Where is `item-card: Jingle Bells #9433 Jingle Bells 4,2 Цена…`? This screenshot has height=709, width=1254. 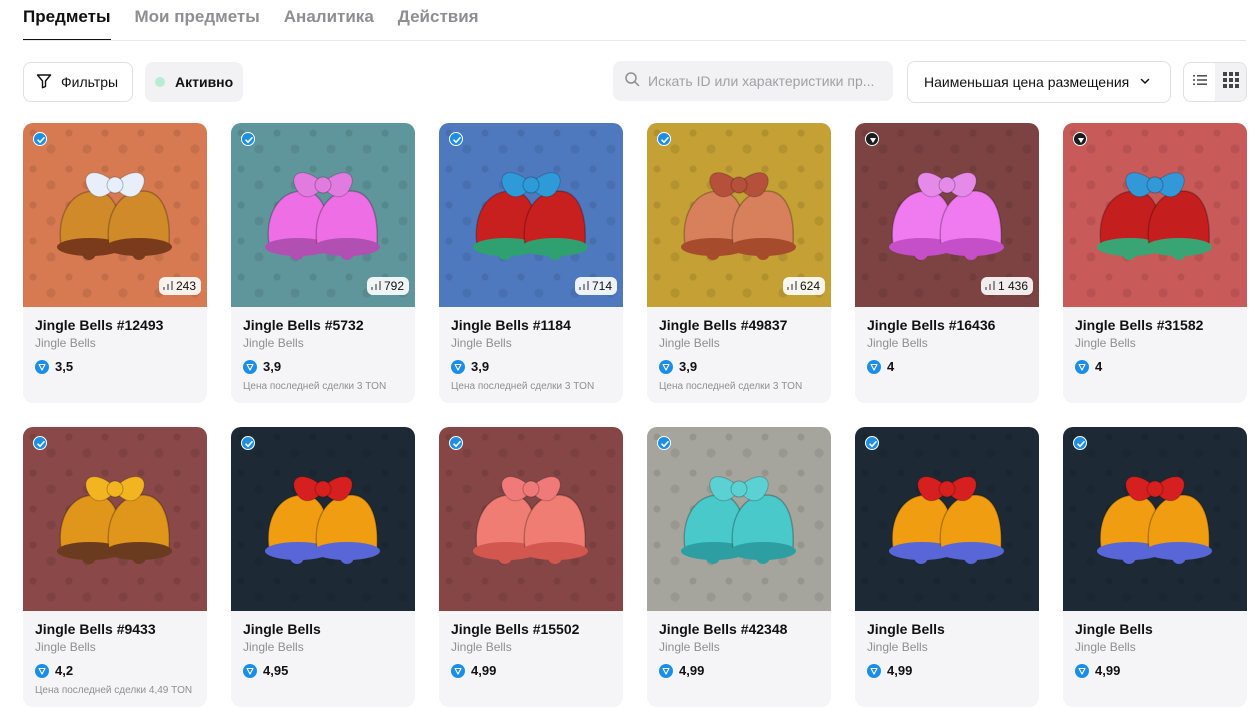 item-card: Jingle Bells #9433 Jingle Bells 4,2 Цена… is located at coordinates (115, 567).